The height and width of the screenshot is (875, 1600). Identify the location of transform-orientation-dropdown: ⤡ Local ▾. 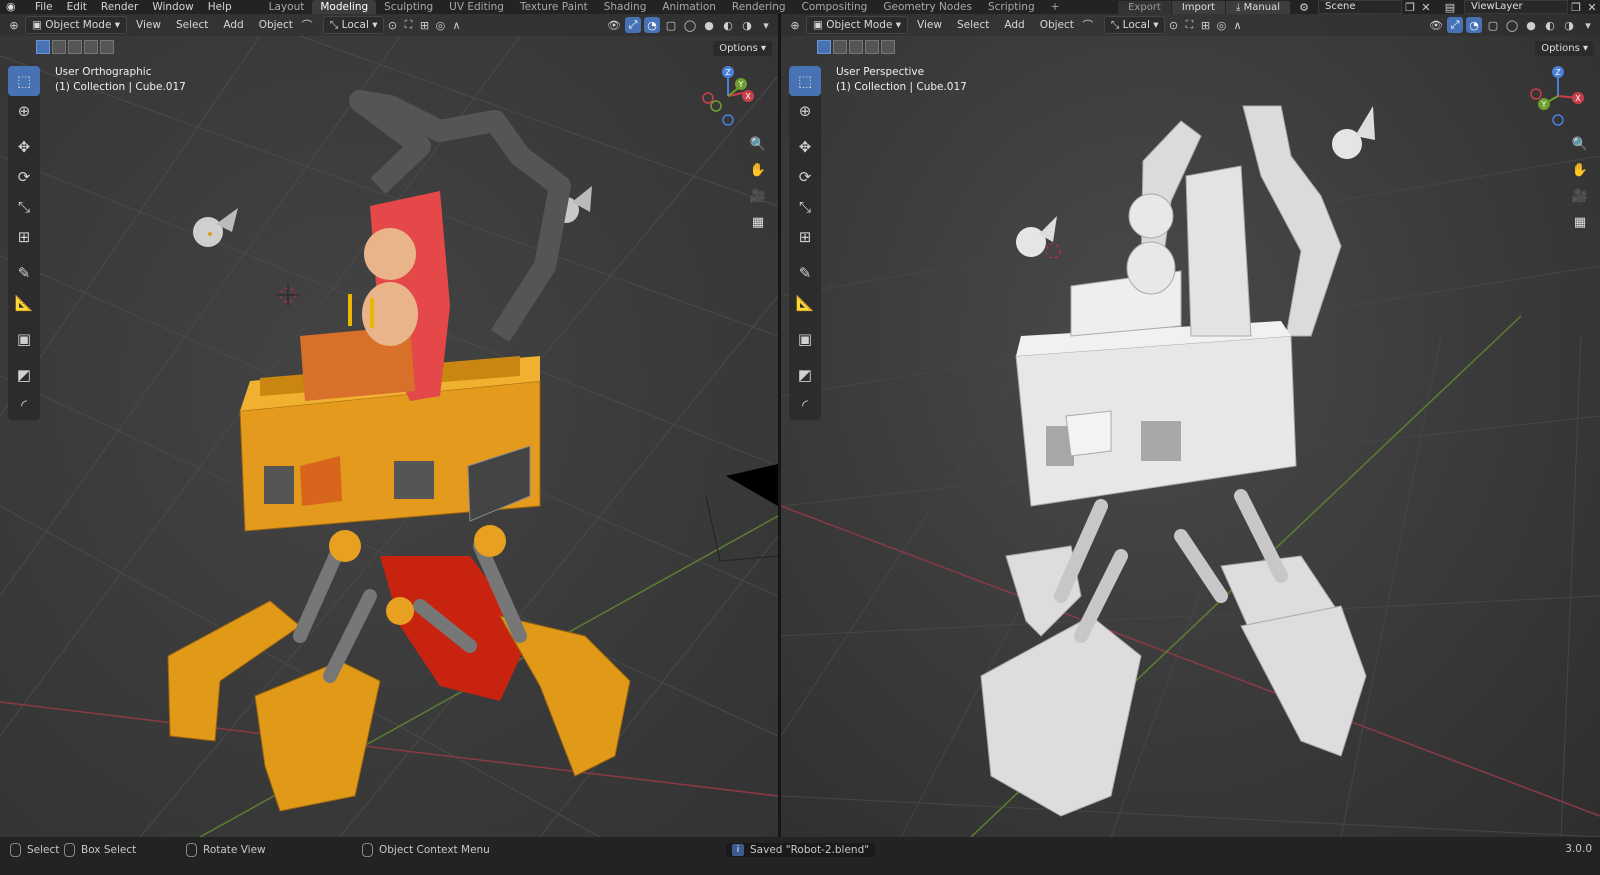
(353, 25).